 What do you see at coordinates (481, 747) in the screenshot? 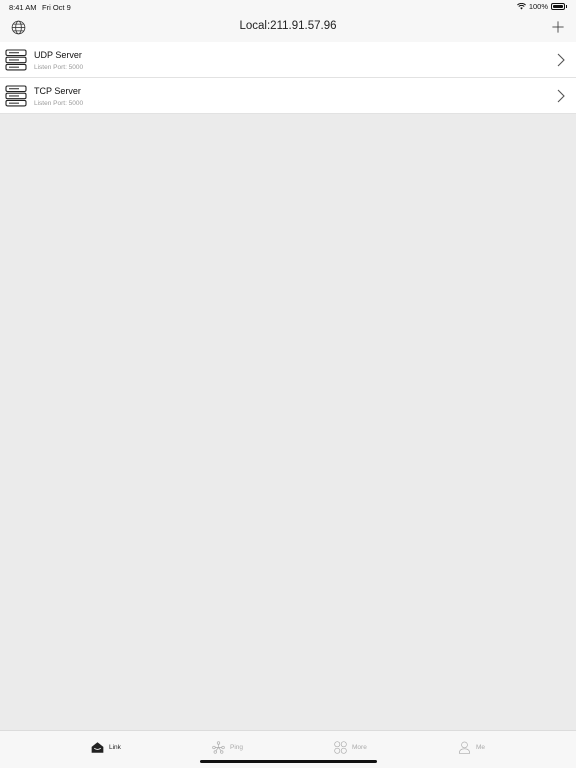
I see `tab-label: Me` at bounding box center [481, 747].